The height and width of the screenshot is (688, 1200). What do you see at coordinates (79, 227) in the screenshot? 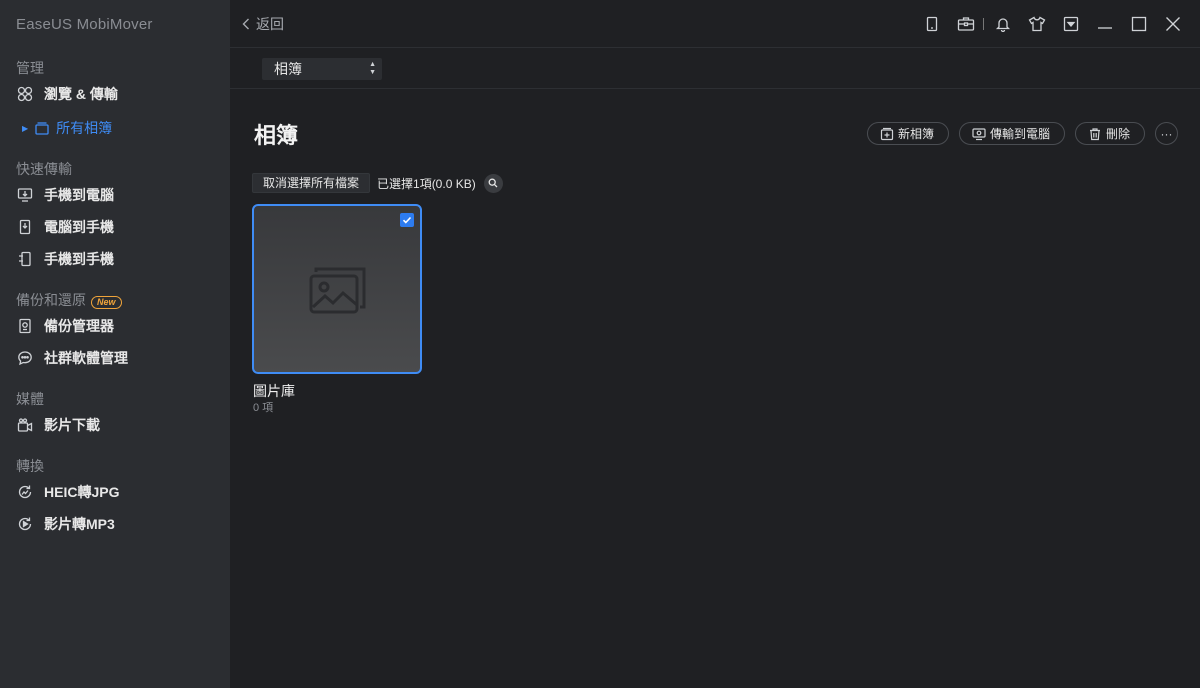
I see `sidebar-item-label: 電腦到手機` at bounding box center [79, 227].